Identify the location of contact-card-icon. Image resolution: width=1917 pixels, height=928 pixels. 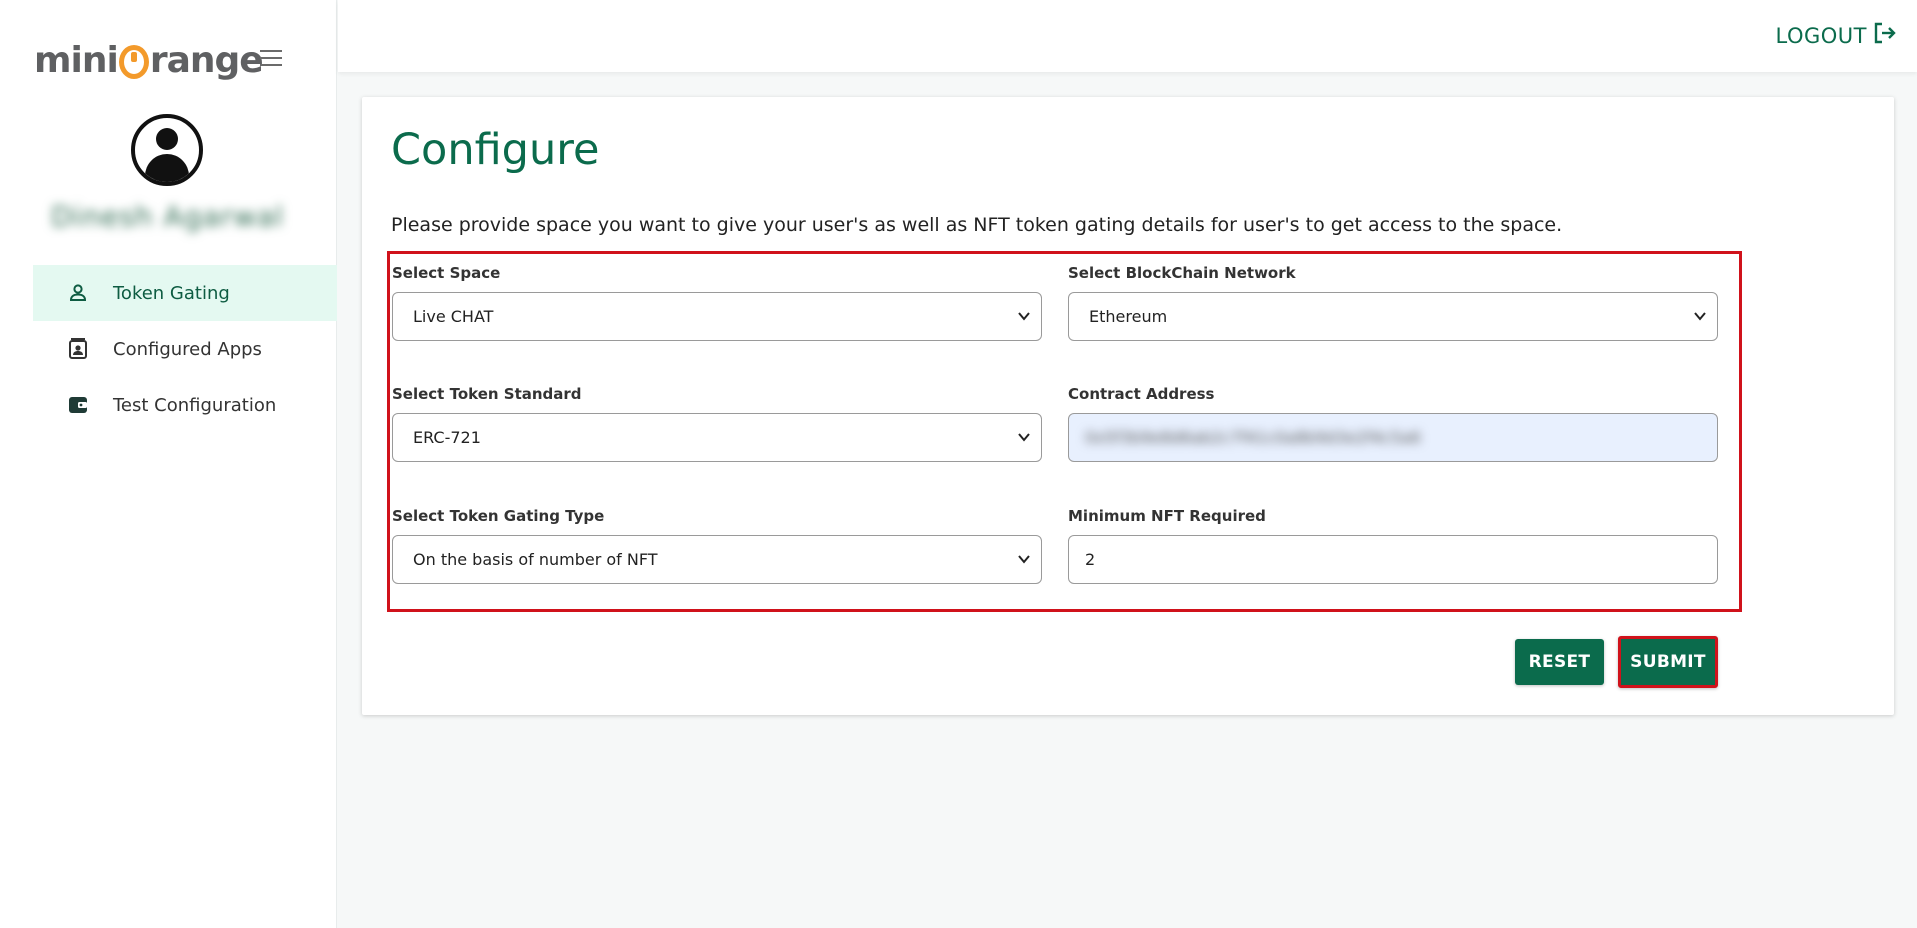
(78, 349).